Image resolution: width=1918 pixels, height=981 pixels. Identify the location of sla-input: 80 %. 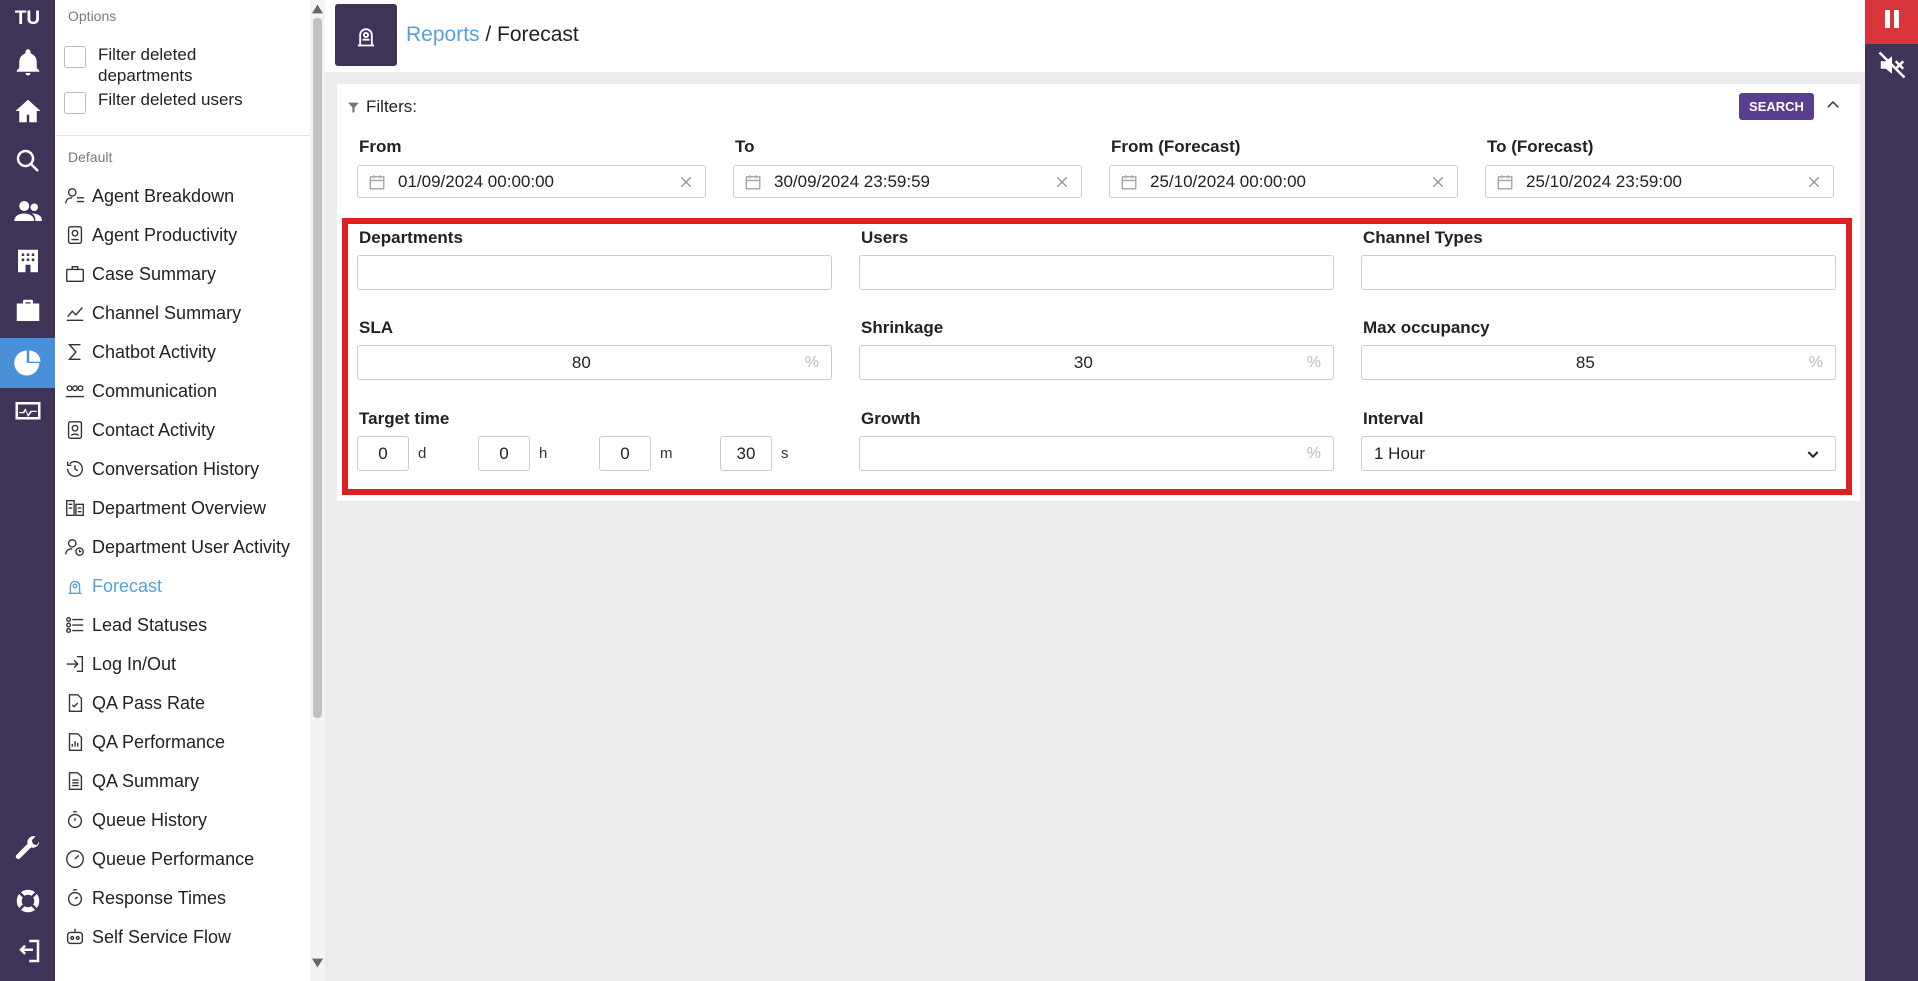
(594, 362).